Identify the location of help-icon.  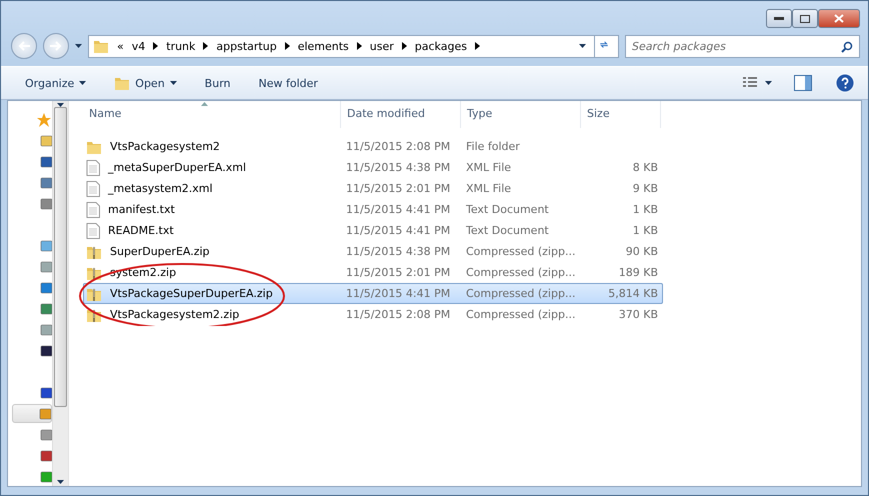
(845, 83).